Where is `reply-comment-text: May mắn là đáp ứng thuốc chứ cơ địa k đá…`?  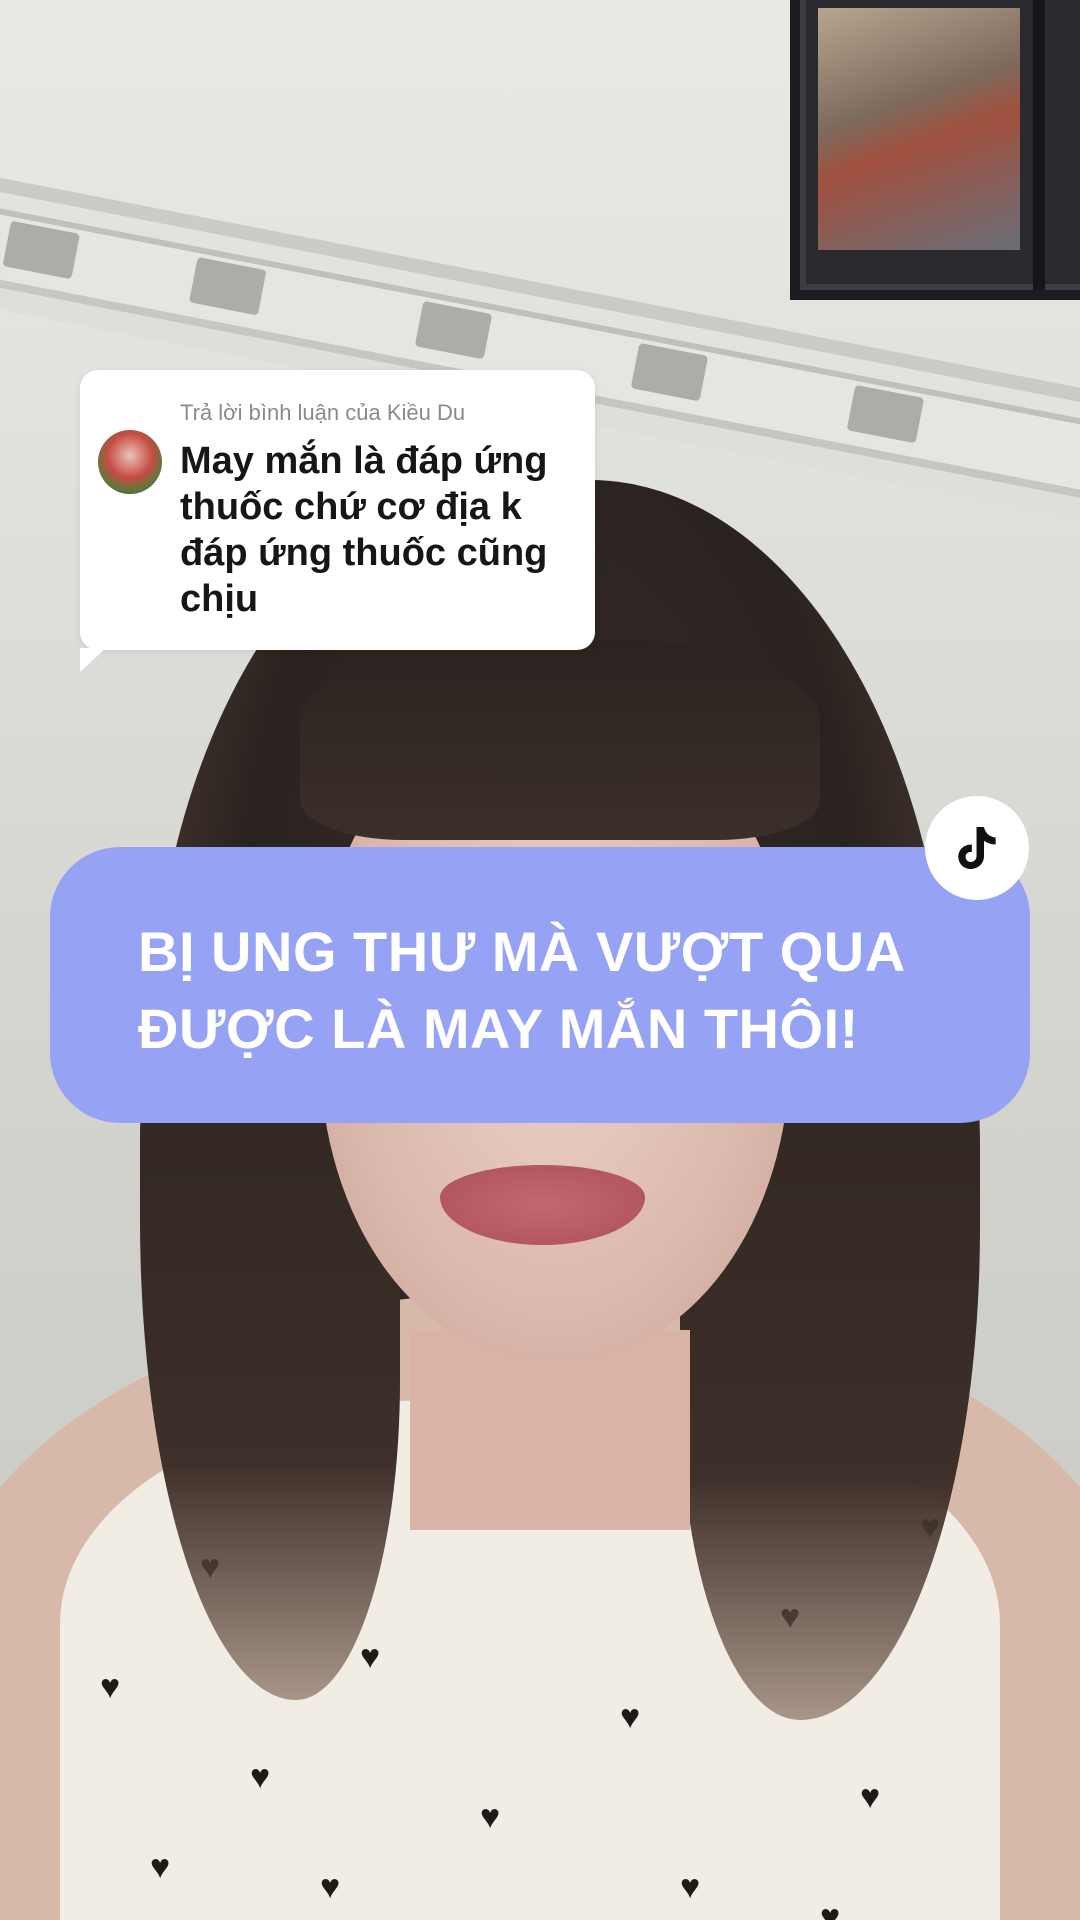 reply-comment-text: May mắn là đáp ứng thuốc chứ cơ địa k đá… is located at coordinates (364, 530).